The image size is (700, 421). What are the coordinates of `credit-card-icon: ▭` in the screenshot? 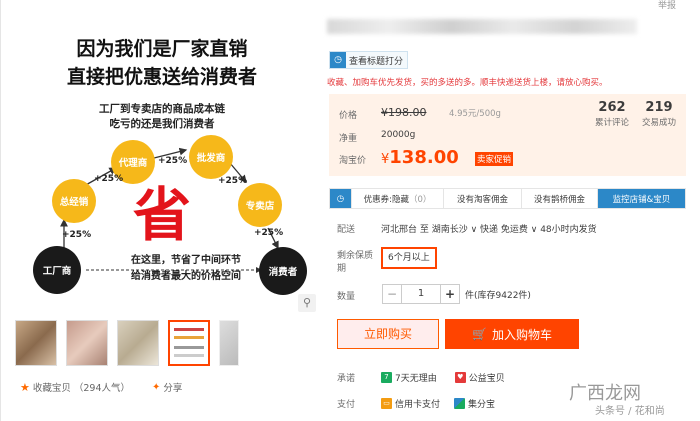 It's located at (386, 403).